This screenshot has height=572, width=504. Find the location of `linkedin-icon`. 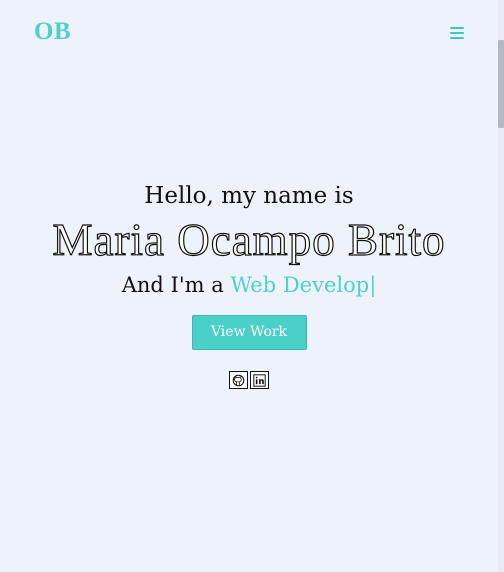

linkedin-icon is located at coordinates (259, 380).